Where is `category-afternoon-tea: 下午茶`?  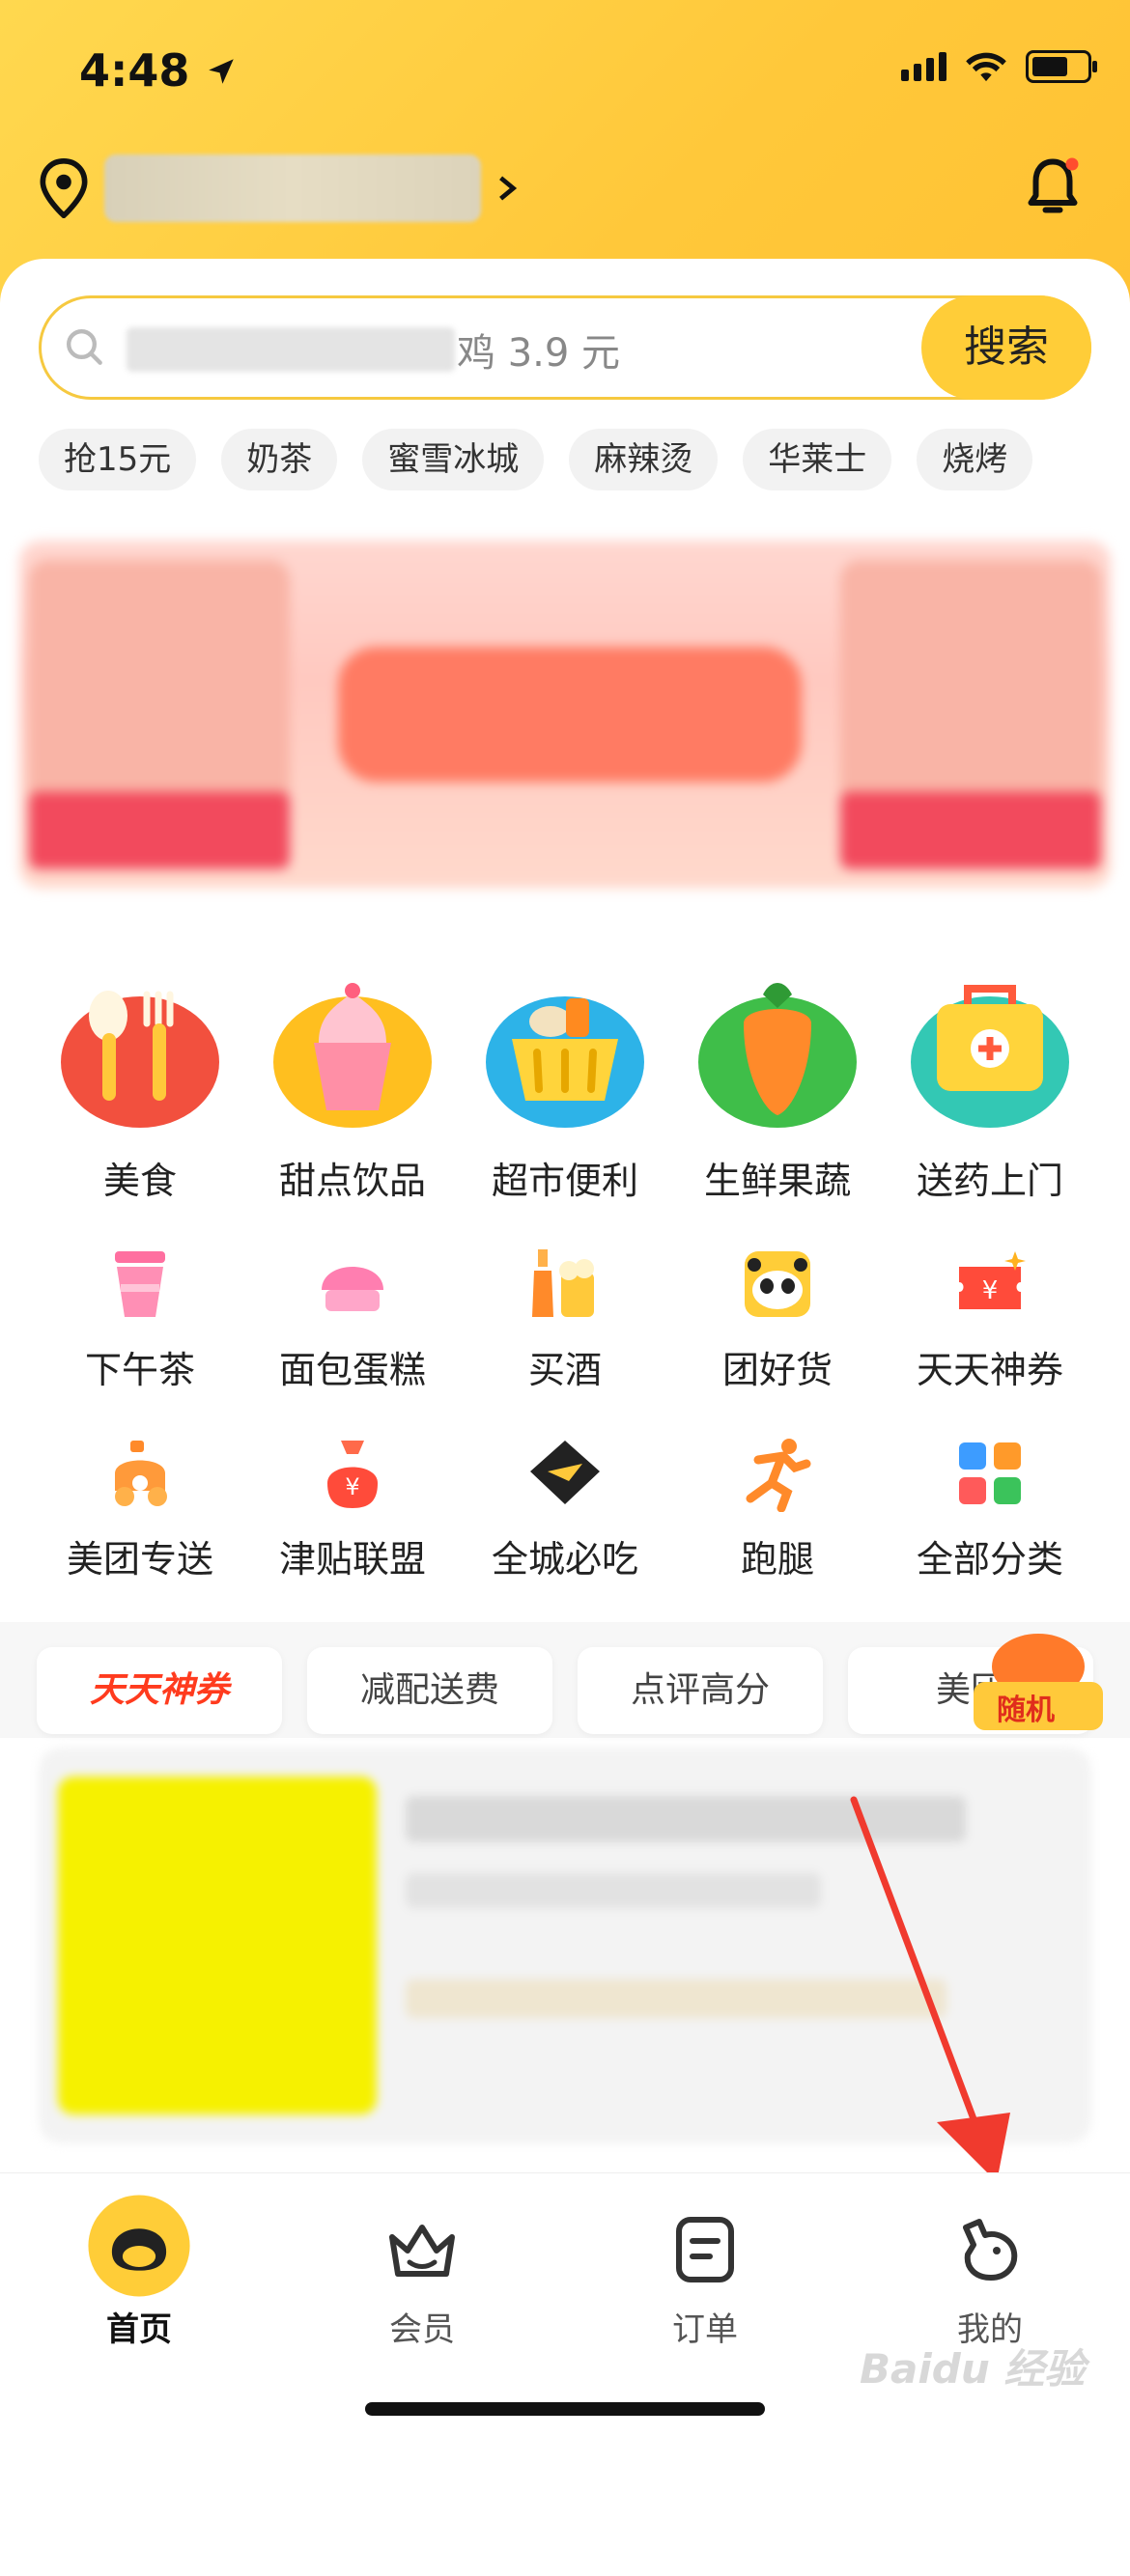 category-afternoon-tea: 下午茶 is located at coordinates (140, 1320).